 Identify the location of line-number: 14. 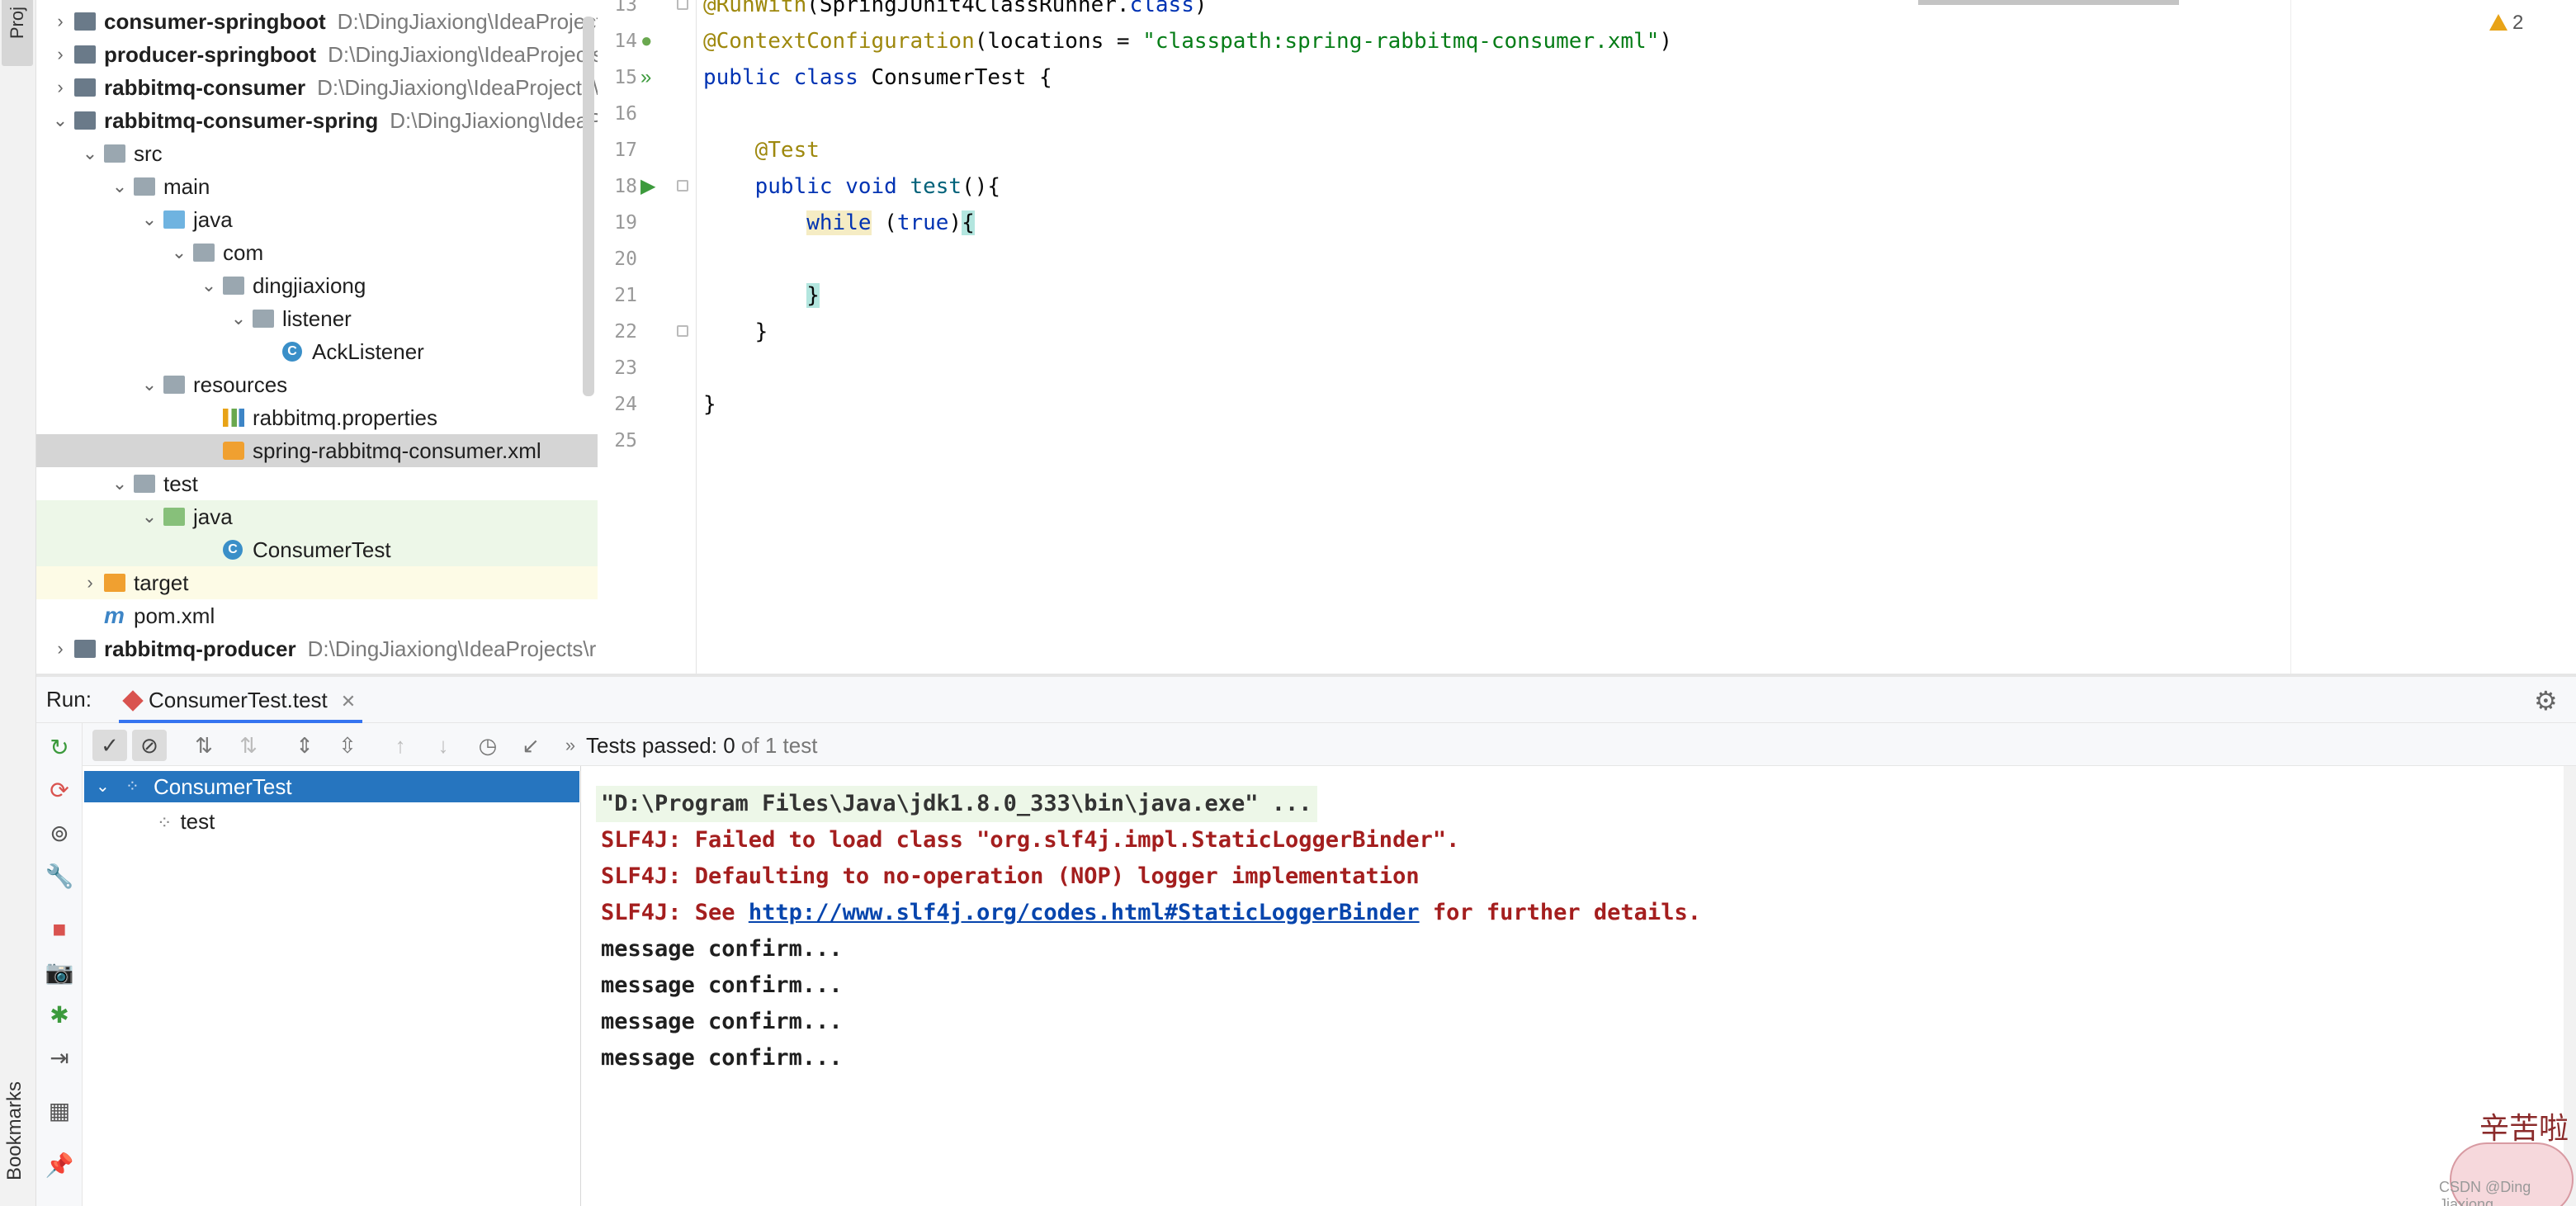
(625, 41).